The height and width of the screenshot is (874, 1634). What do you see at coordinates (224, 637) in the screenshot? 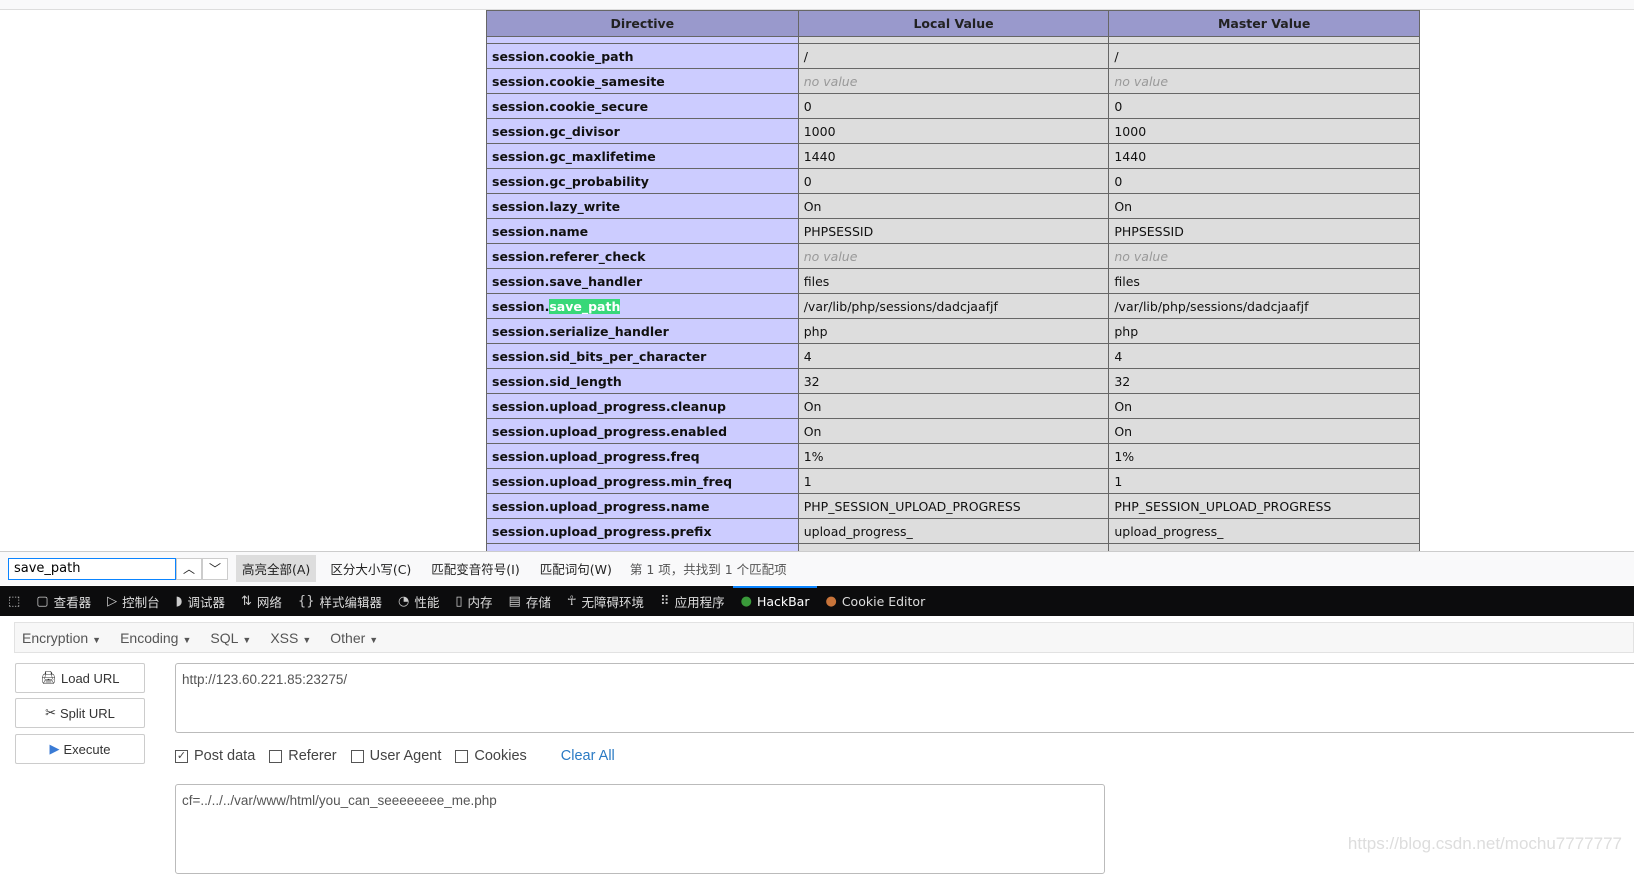
I see `menu-label: SQL` at bounding box center [224, 637].